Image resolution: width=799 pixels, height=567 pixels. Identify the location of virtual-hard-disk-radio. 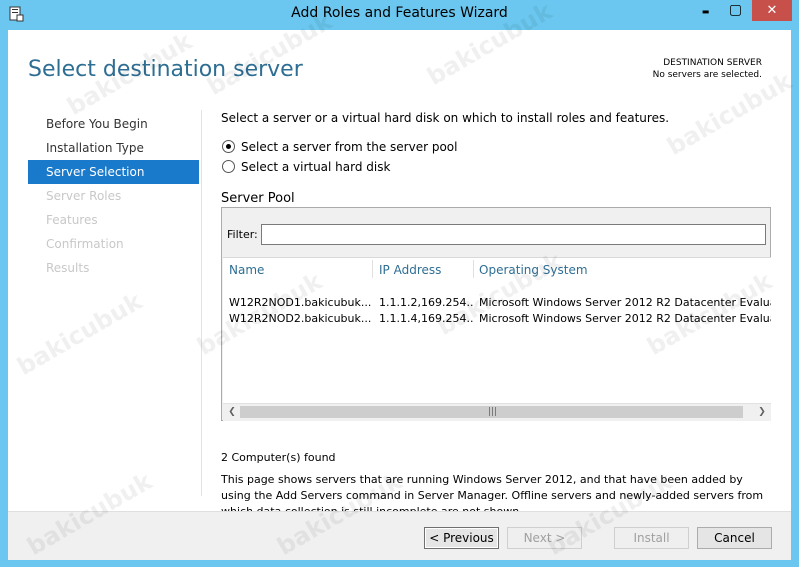
(228, 166).